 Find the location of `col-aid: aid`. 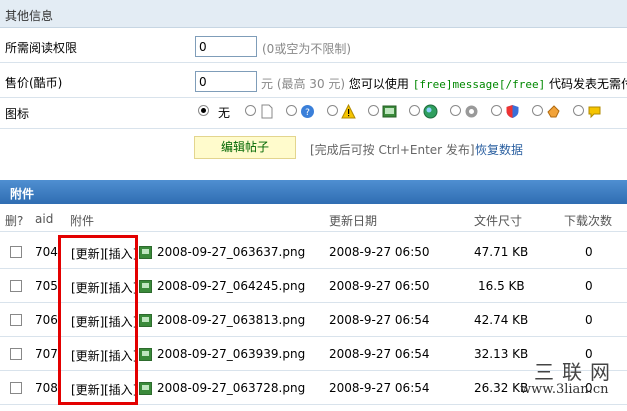

col-aid: aid is located at coordinates (44, 219).